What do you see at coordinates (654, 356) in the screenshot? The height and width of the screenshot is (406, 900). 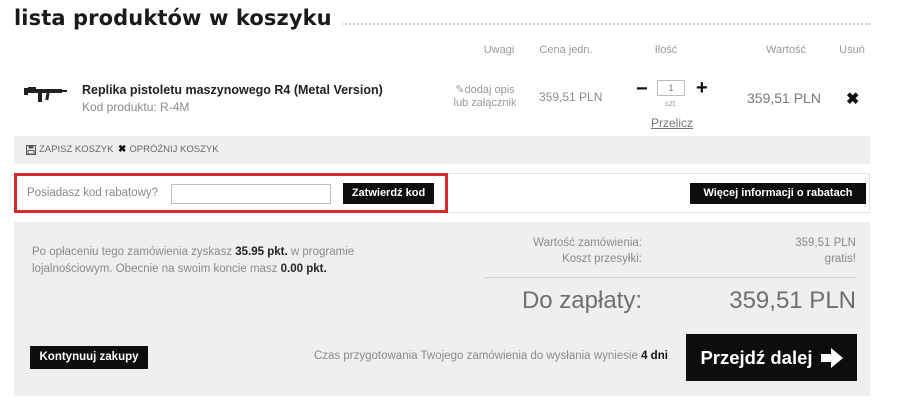 I see `preparation-days: 4 dni` at bounding box center [654, 356].